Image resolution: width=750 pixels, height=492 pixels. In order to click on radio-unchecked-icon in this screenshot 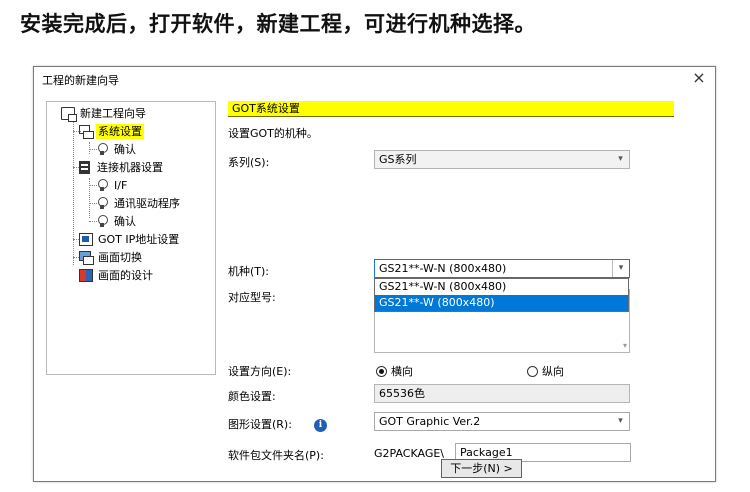, I will do `click(532, 371)`.